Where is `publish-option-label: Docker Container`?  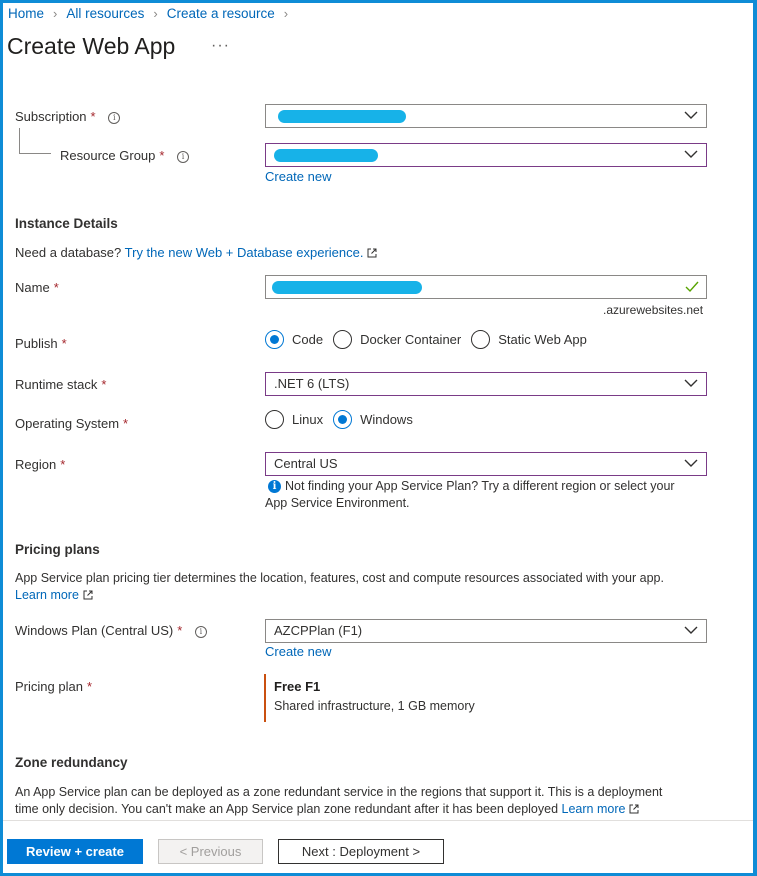 publish-option-label: Docker Container is located at coordinates (411, 339).